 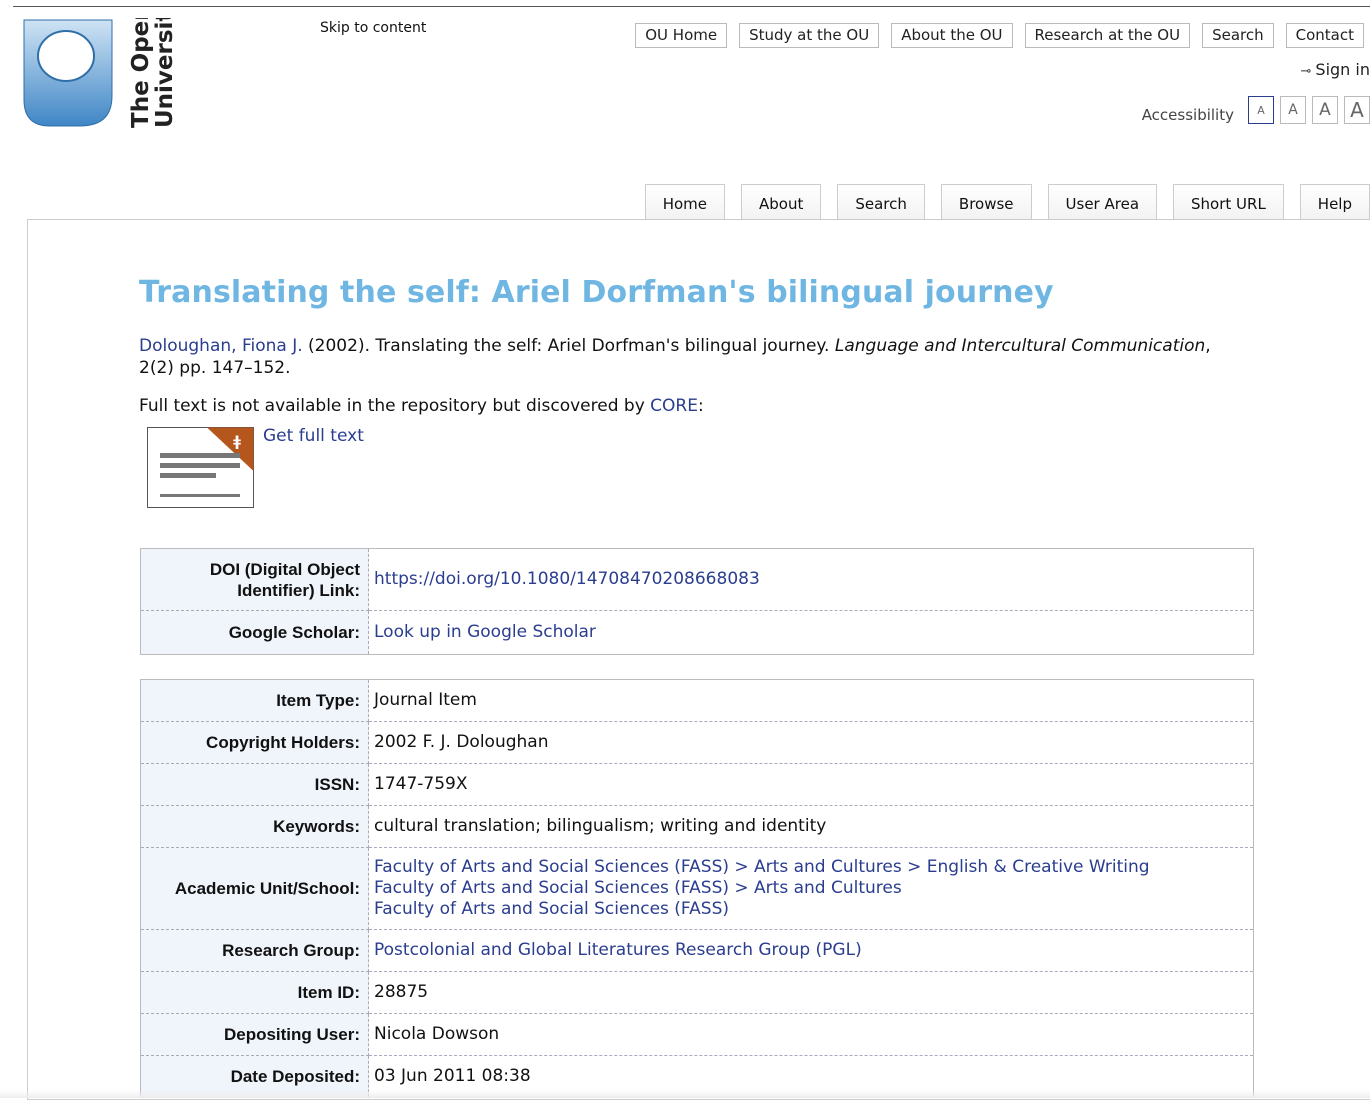 What do you see at coordinates (1107, 35) in the screenshot?
I see `top-nav-research: Research at the OU` at bounding box center [1107, 35].